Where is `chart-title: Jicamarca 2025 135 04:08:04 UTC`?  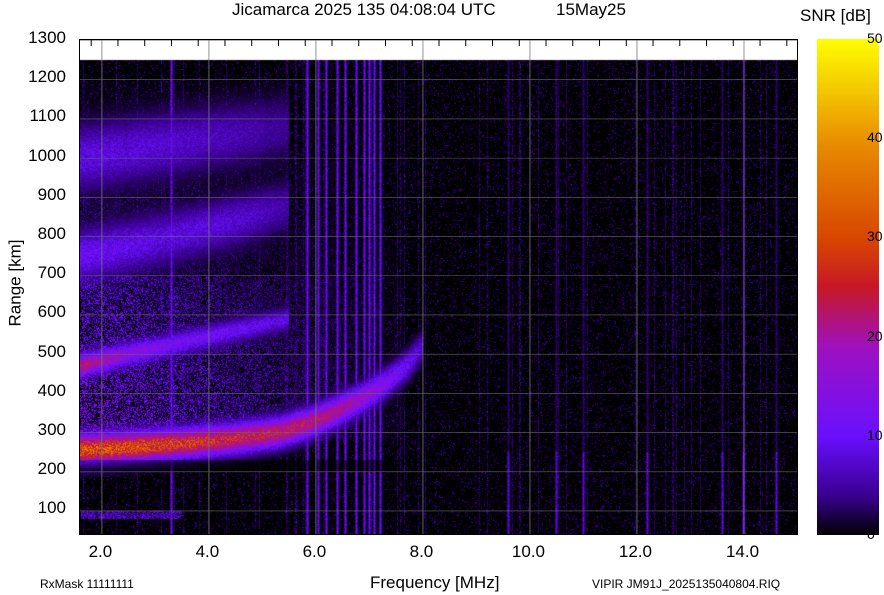
chart-title: Jicamarca 2025 135 04:08:04 UTC is located at coordinates (364, 9).